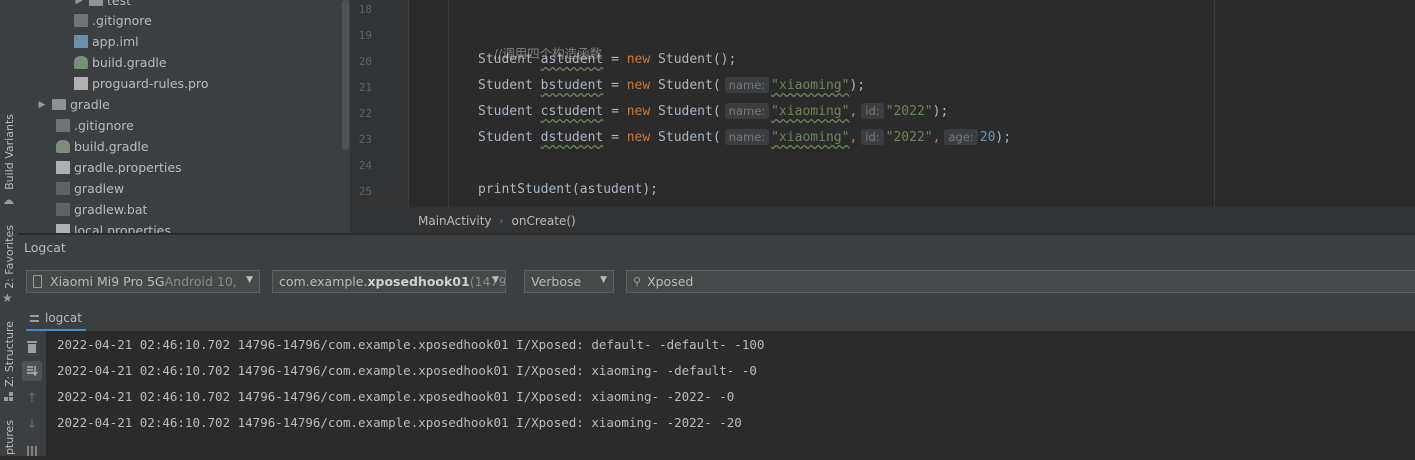  What do you see at coordinates (104, 125) in the screenshot?
I see `tree-item-label: .gitignore` at bounding box center [104, 125].